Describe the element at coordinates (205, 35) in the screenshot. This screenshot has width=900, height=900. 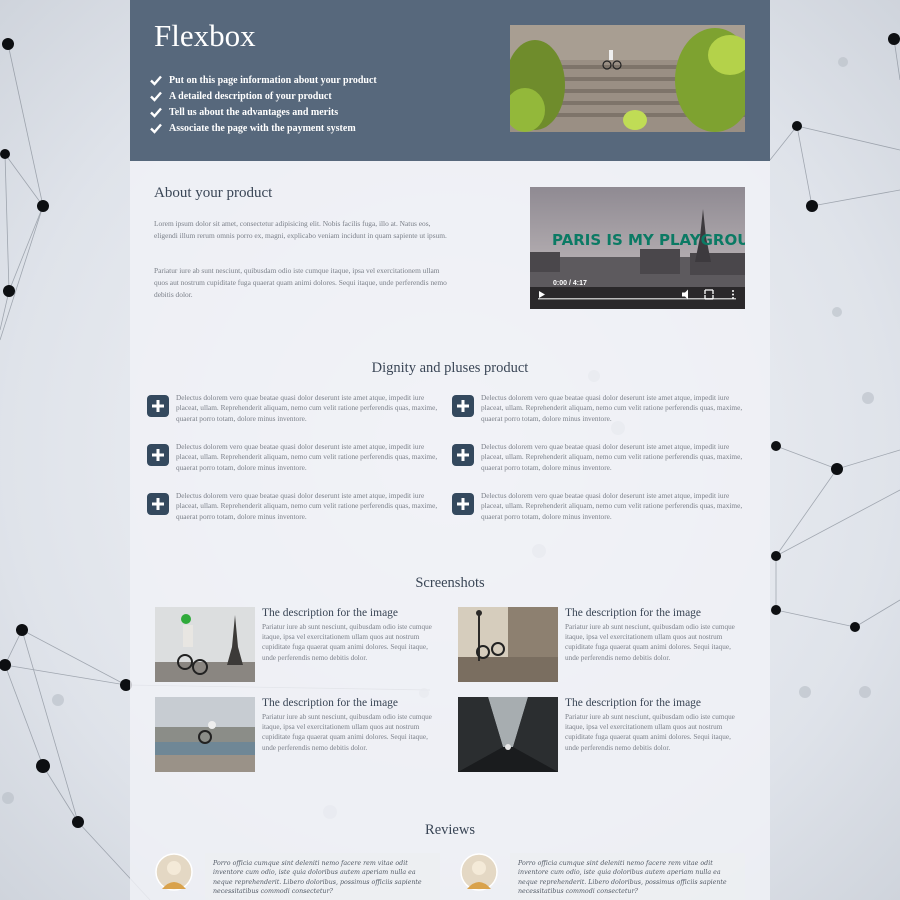
I see `hero-title: Flexbox` at that location.